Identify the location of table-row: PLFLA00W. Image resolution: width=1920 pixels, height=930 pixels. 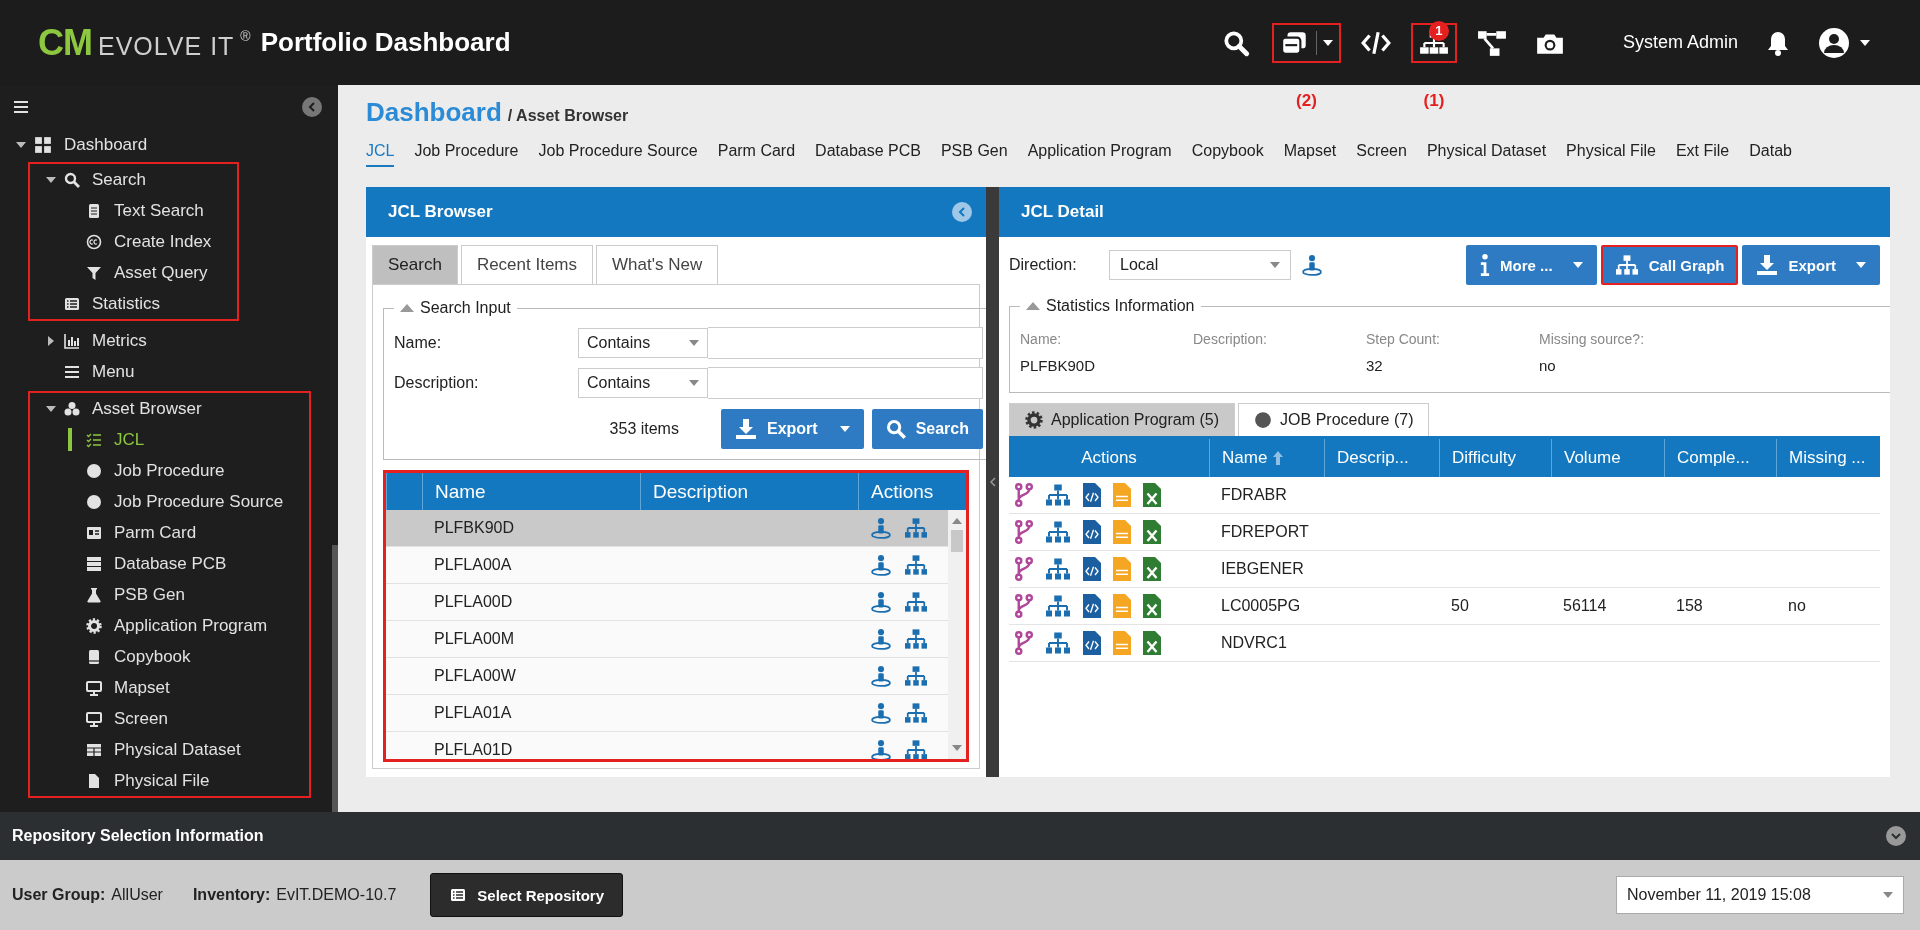
(667, 676).